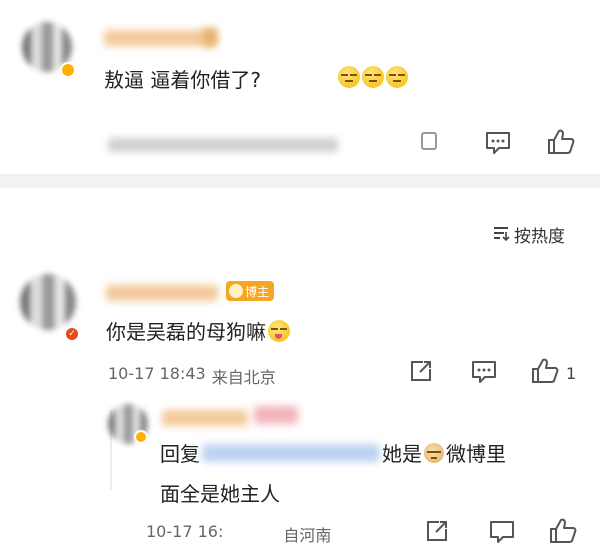 The image size is (600, 549). What do you see at coordinates (236, 291) in the screenshot?
I see `crown-icon` at bounding box center [236, 291].